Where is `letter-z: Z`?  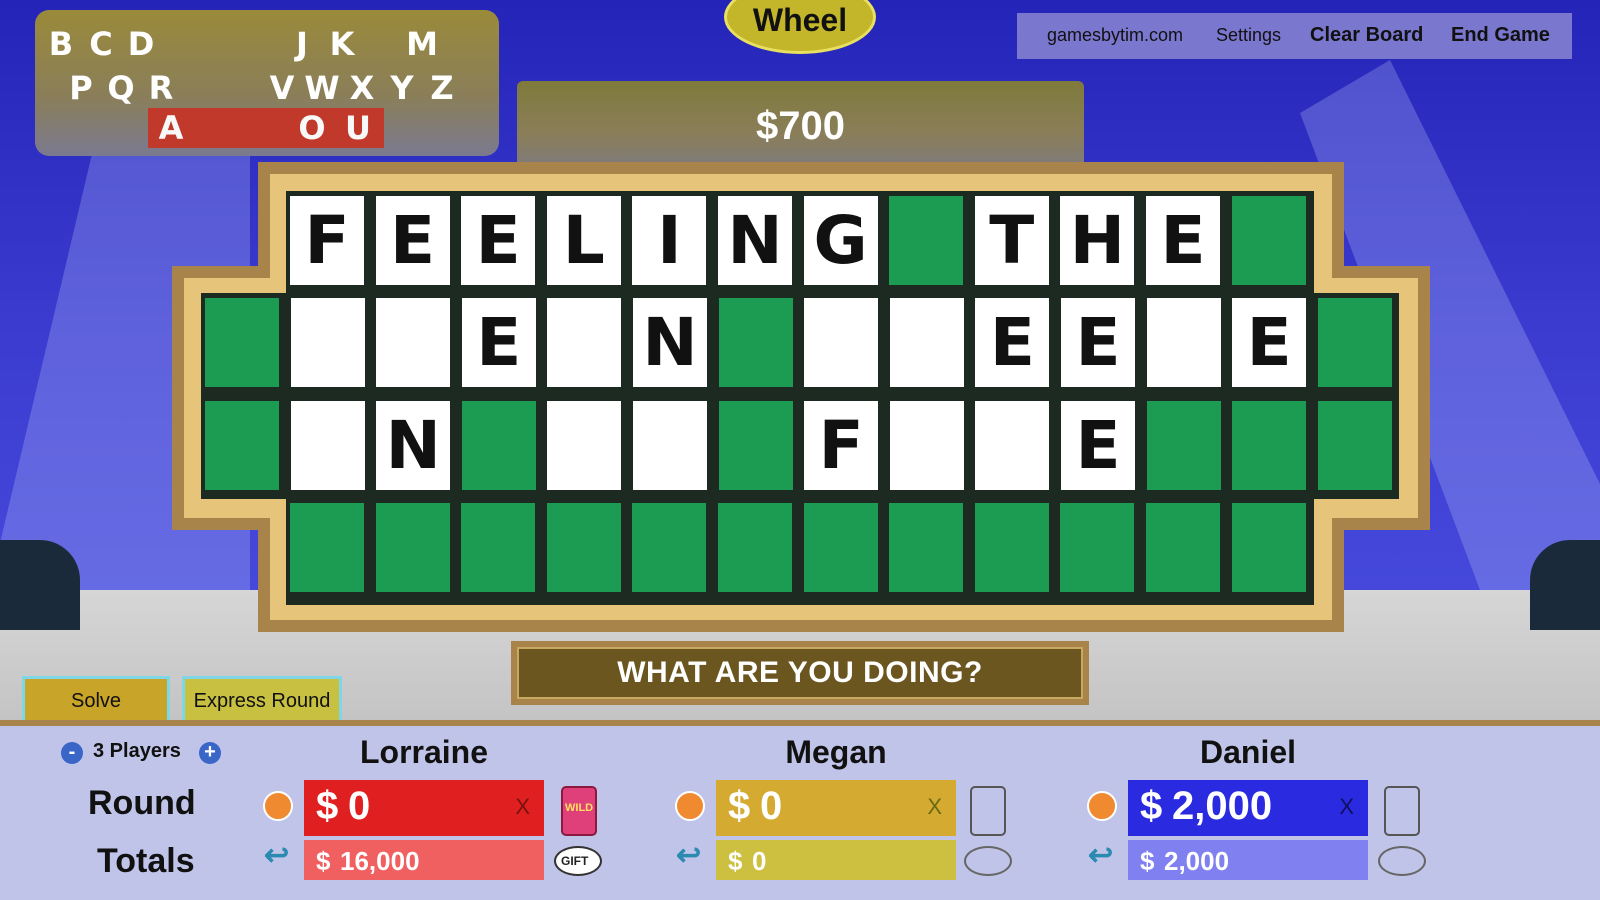
letter-z: Z is located at coordinates (442, 88).